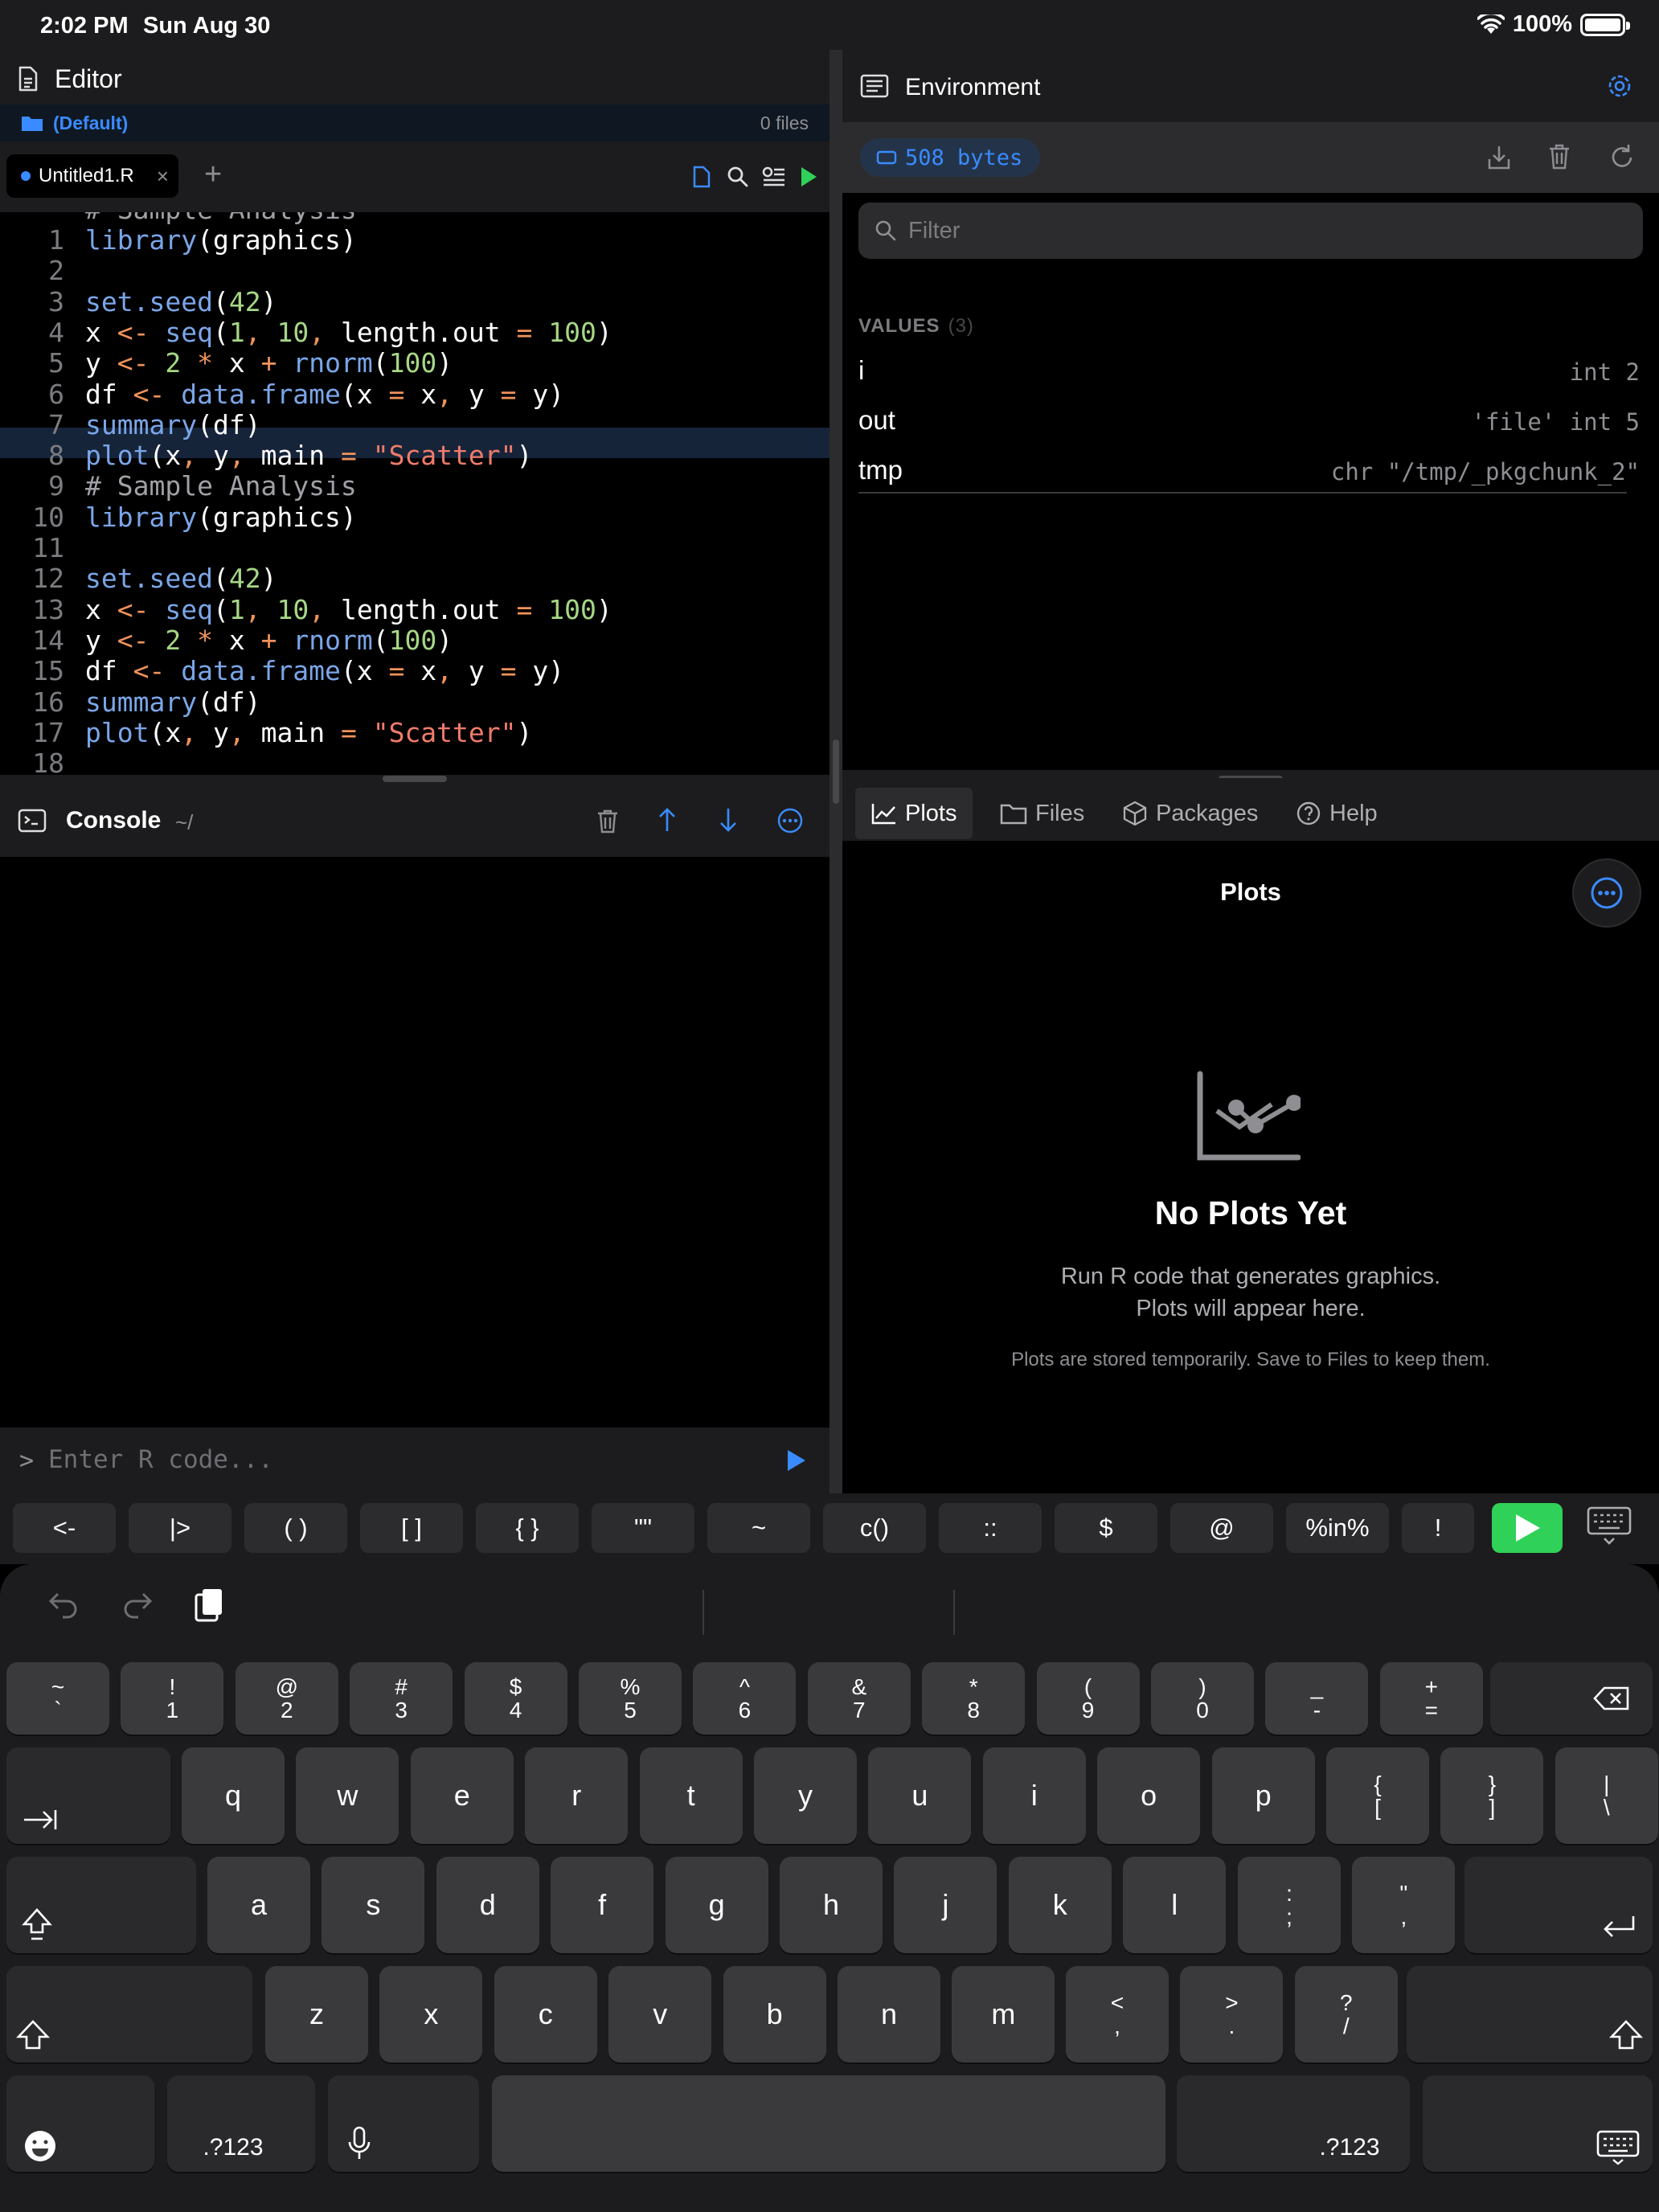 The image size is (1659, 2212). What do you see at coordinates (1609, 1527) in the screenshot?
I see `dismiss-keyboard-button` at bounding box center [1609, 1527].